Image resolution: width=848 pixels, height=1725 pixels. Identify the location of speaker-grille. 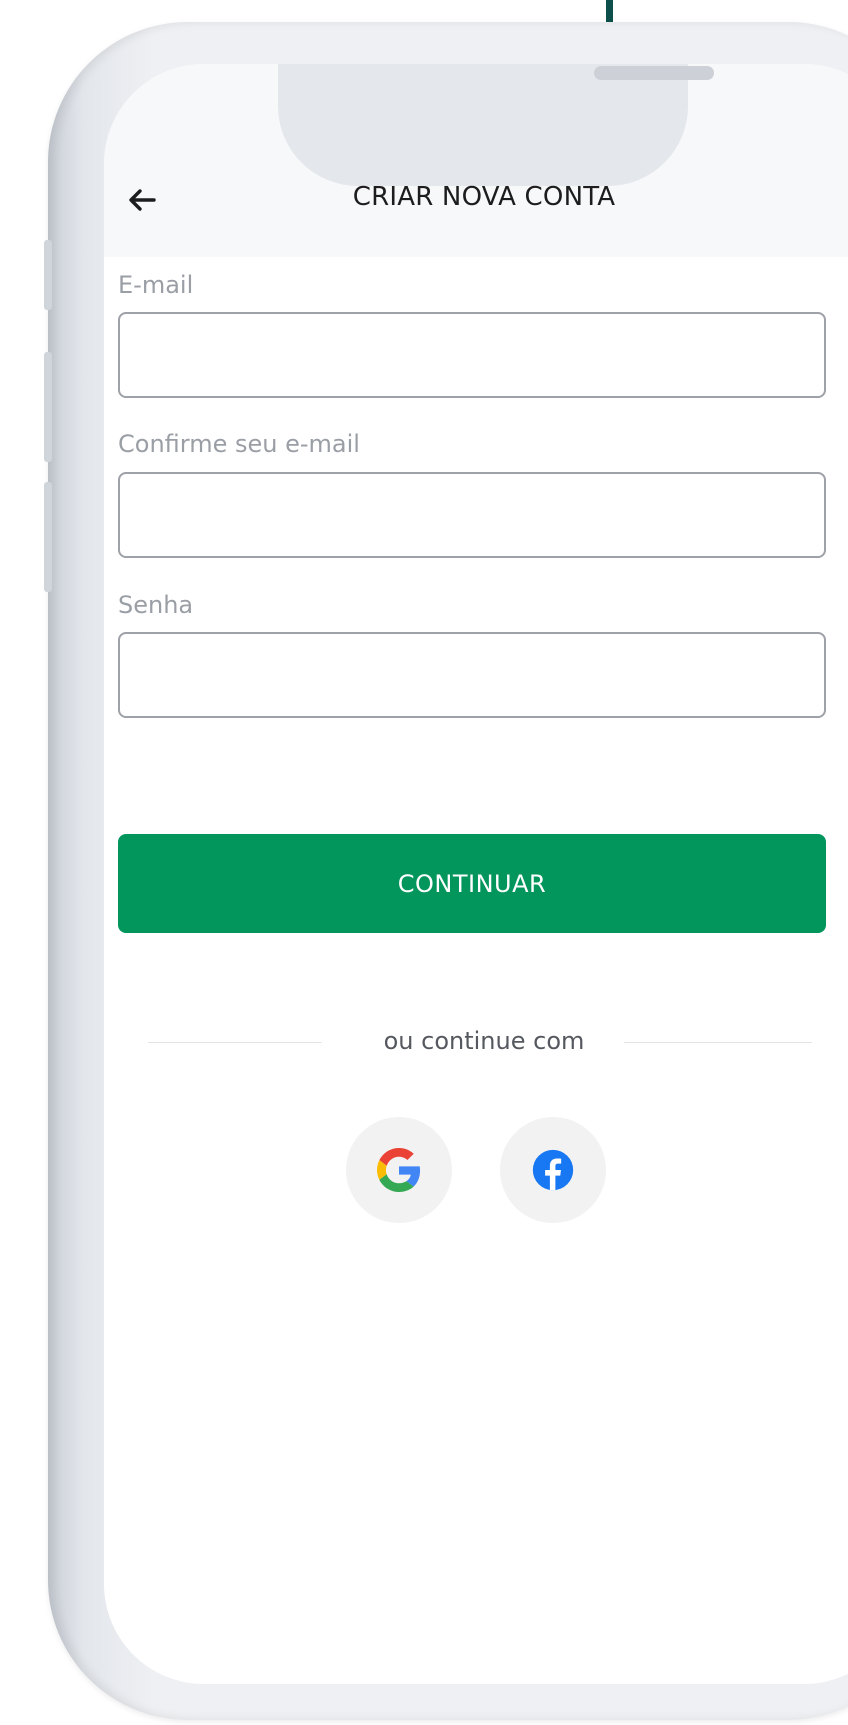
(654, 73).